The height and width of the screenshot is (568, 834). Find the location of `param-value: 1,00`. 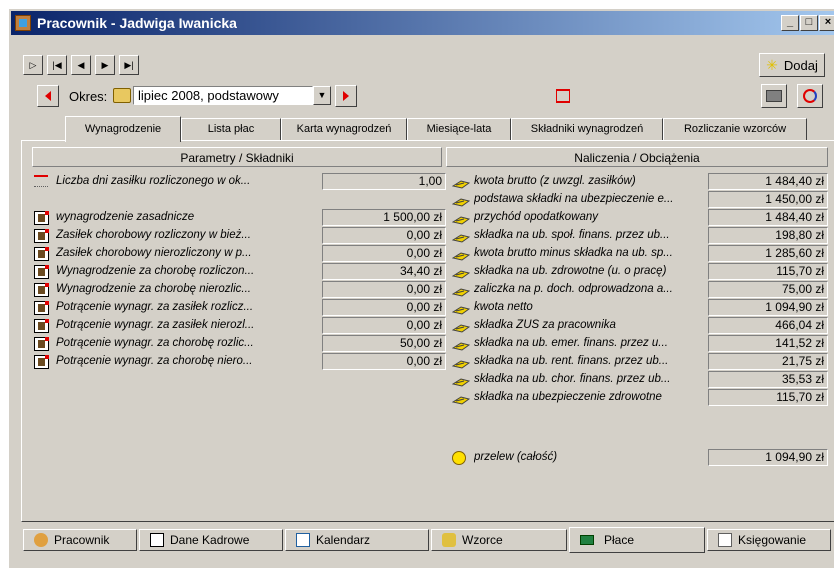

param-value: 1,00 is located at coordinates (384, 181).